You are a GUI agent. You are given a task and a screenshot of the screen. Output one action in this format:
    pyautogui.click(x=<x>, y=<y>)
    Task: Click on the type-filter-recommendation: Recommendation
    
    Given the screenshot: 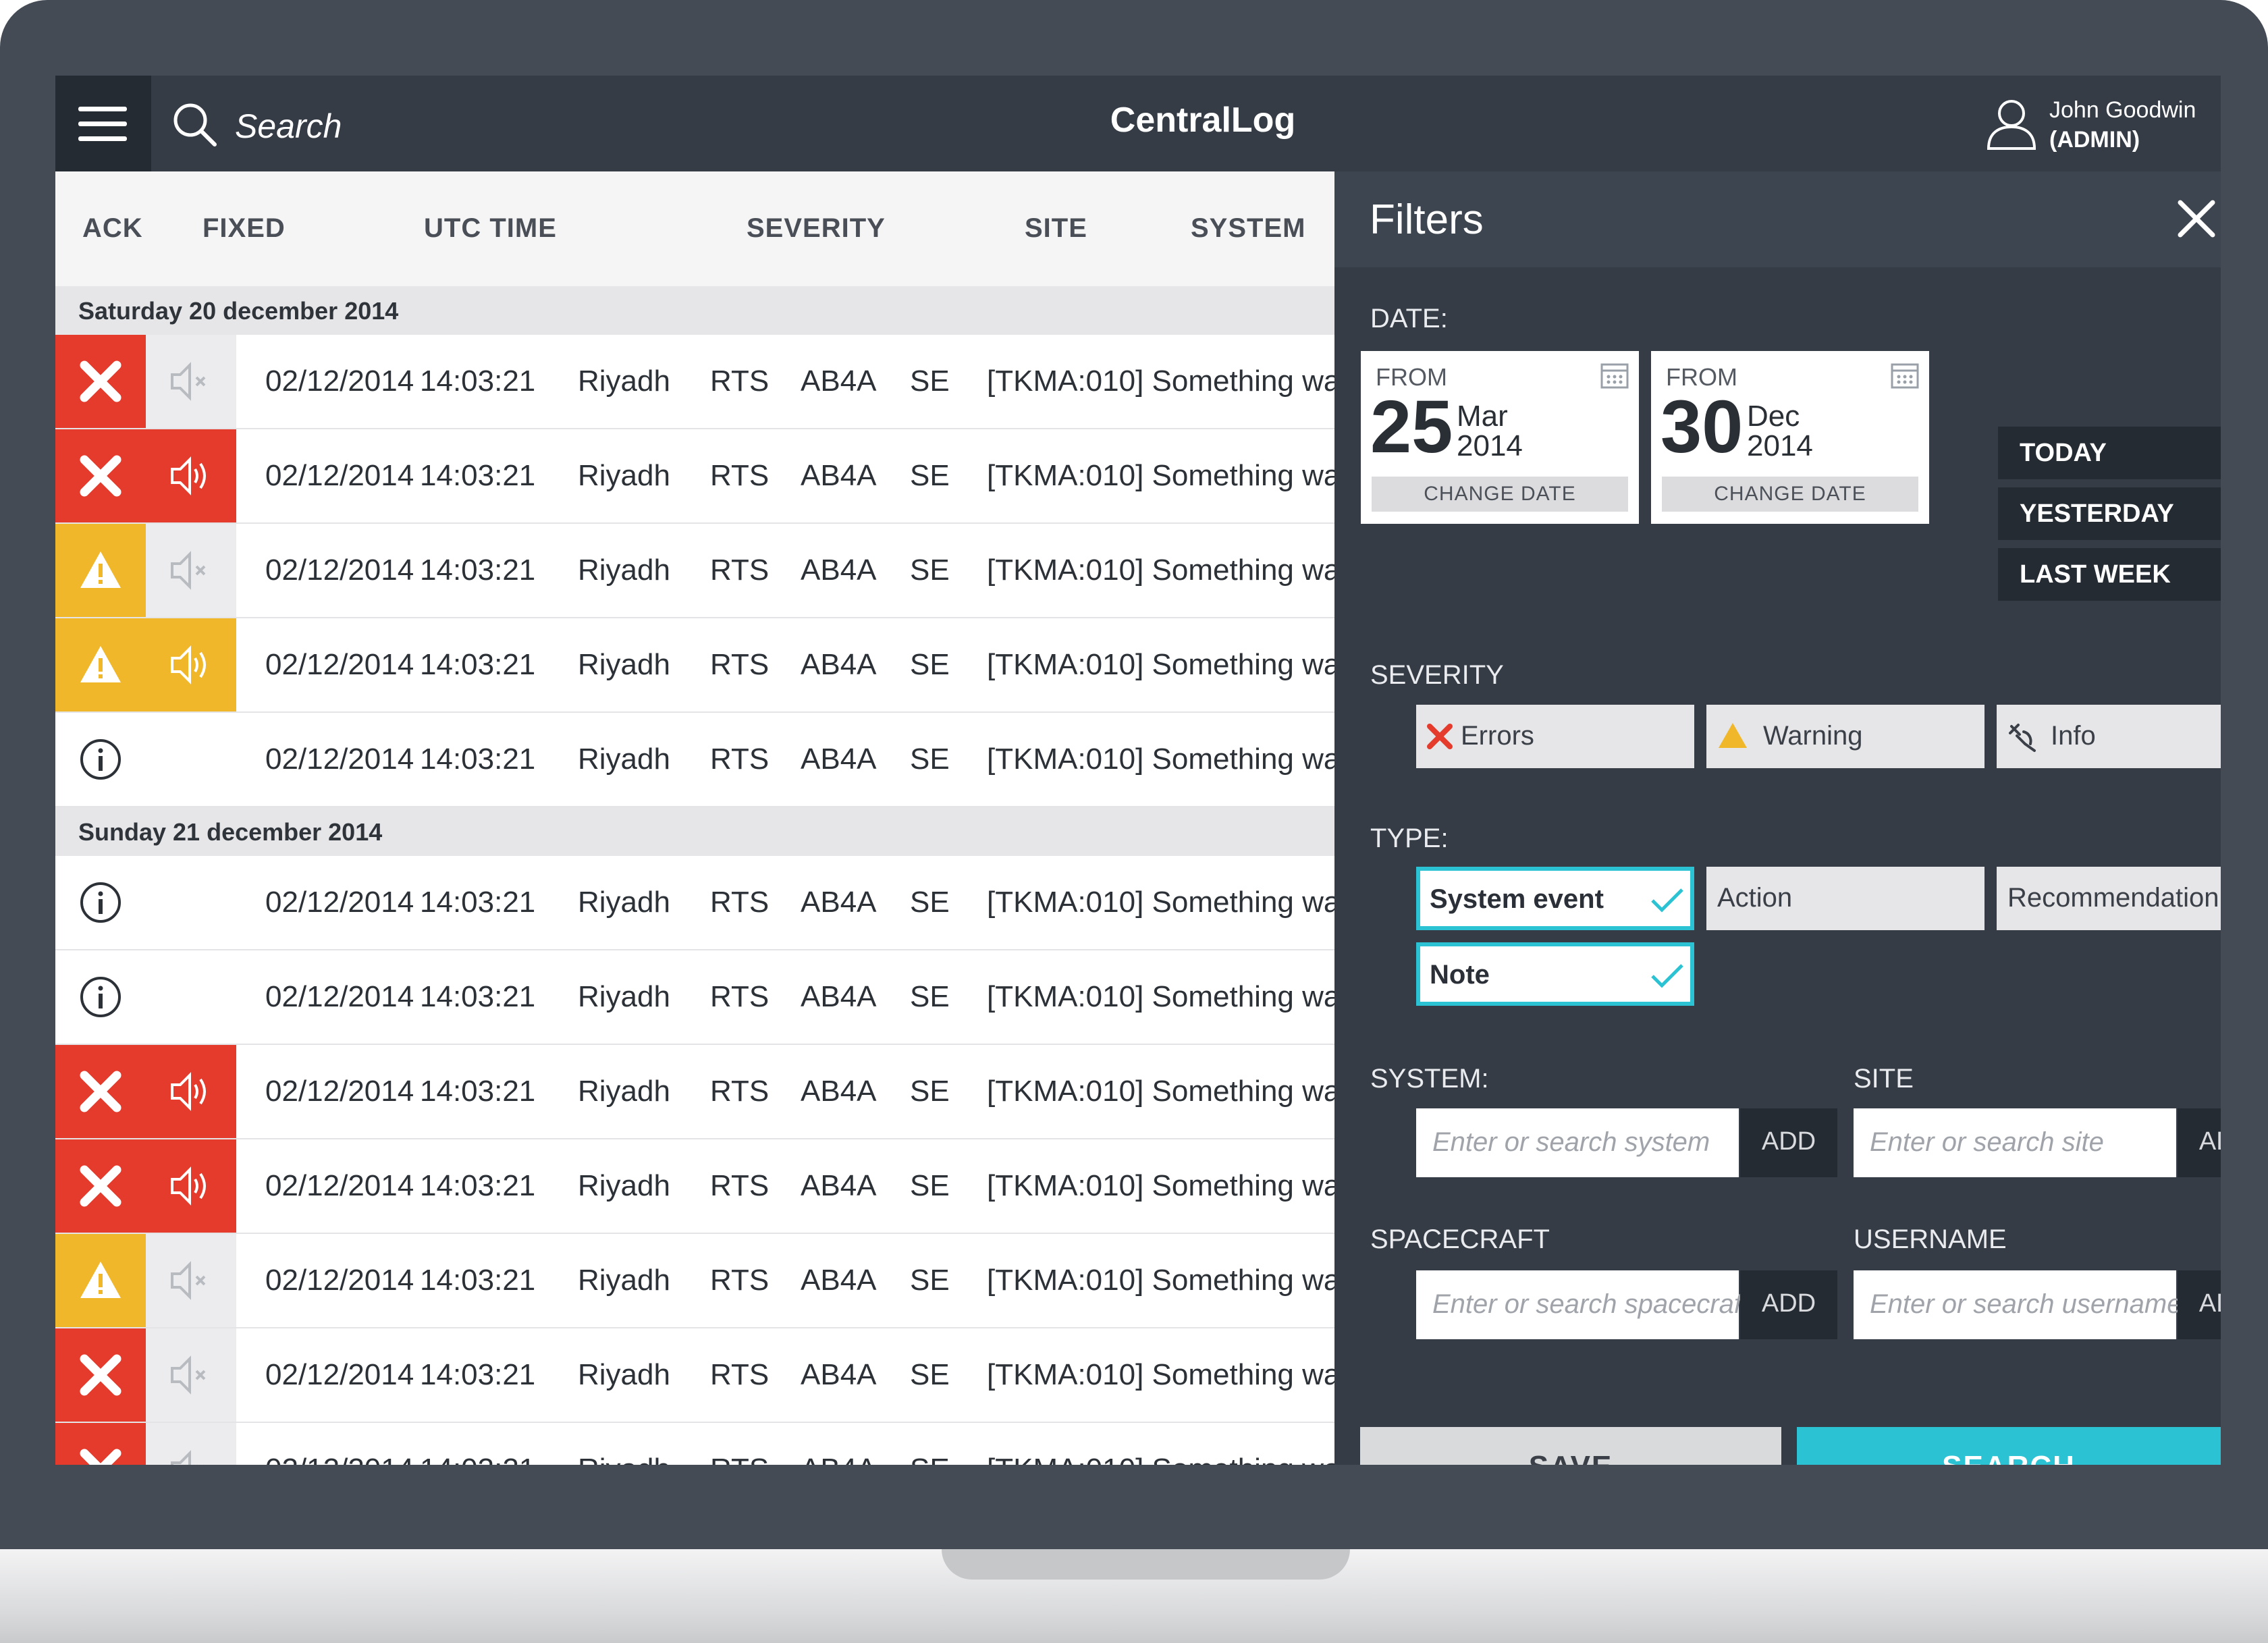 What is the action you would take?
    pyautogui.click(x=2109, y=898)
    